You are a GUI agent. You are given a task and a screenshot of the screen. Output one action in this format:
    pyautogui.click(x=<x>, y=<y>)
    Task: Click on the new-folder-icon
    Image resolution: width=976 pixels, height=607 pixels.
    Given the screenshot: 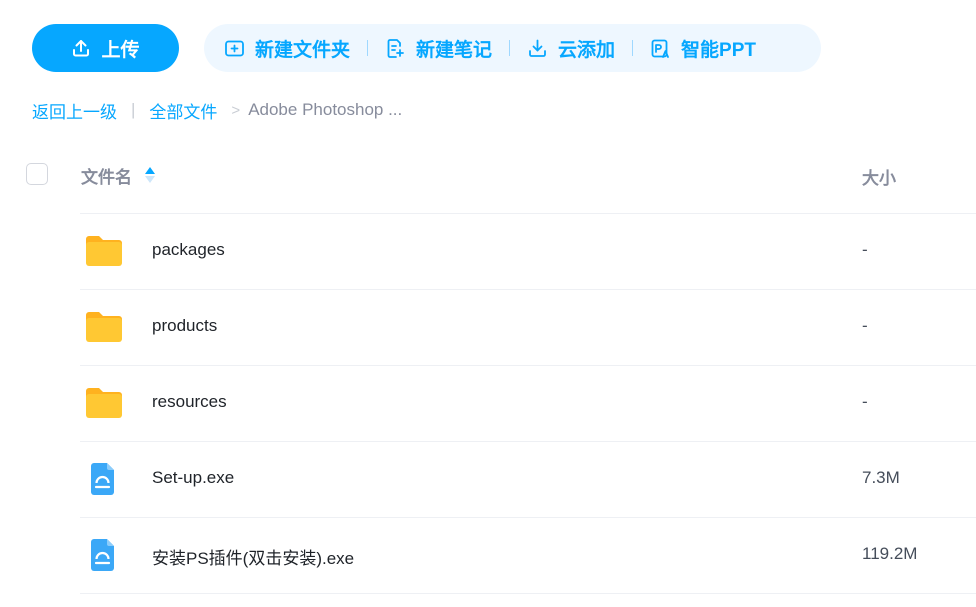 What is the action you would take?
    pyautogui.click(x=234, y=48)
    